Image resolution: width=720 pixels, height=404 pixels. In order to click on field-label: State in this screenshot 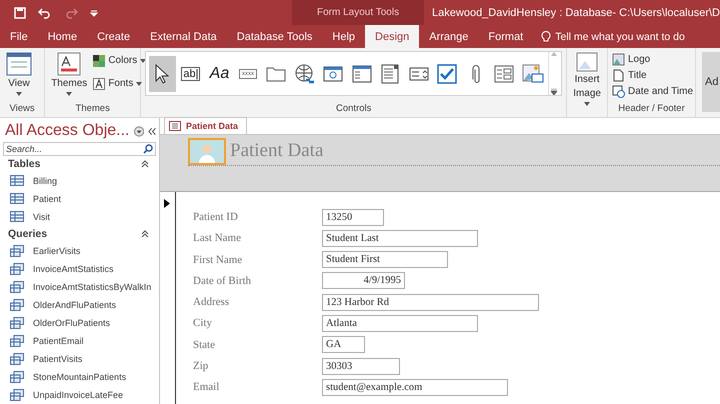, I will do `click(204, 344)`.